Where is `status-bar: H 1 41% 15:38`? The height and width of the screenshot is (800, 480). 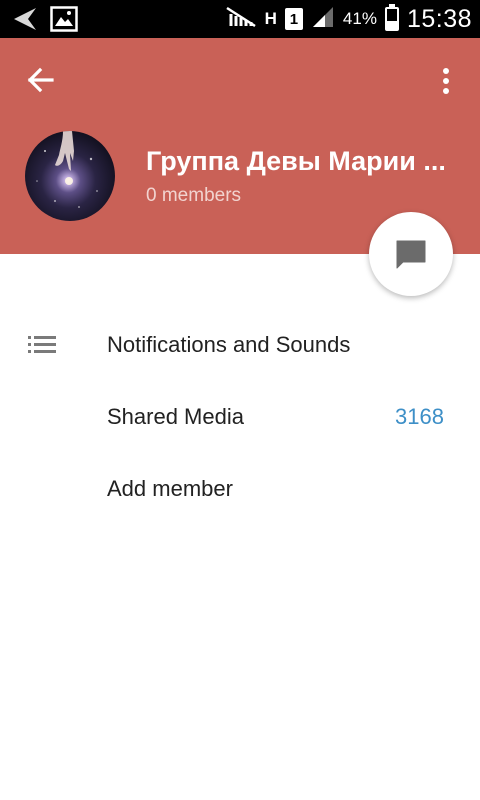 status-bar: H 1 41% 15:38 is located at coordinates (240, 19).